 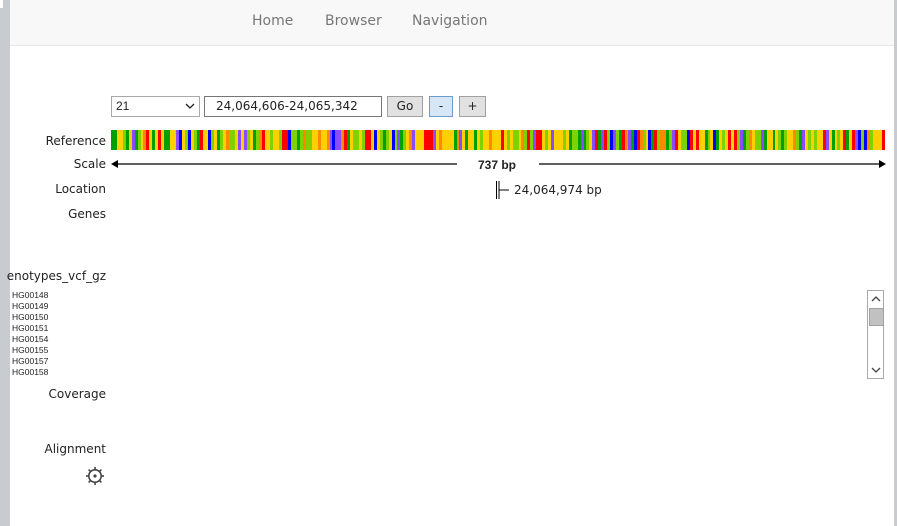 I want to click on variant-sample-name: HG00157, so click(x=30, y=361).